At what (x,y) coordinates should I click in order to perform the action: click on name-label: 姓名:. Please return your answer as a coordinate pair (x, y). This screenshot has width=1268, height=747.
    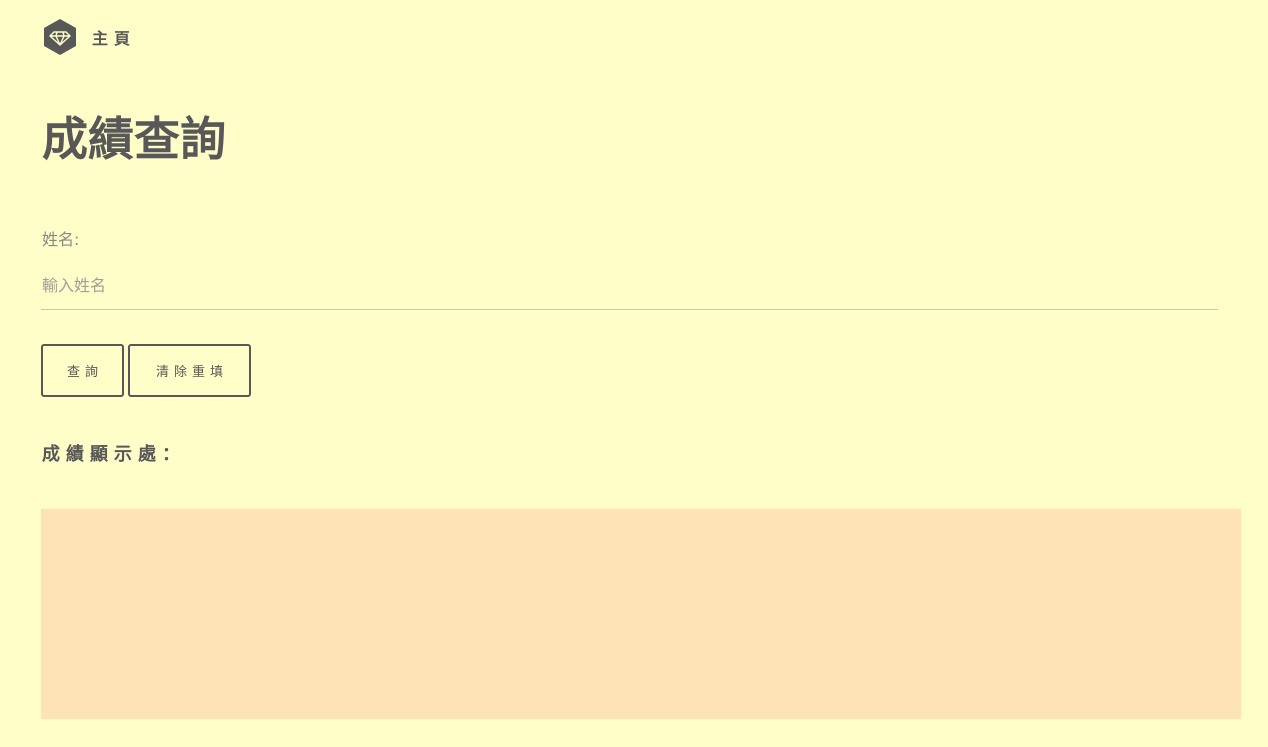
    Looking at the image, I should click on (61, 239).